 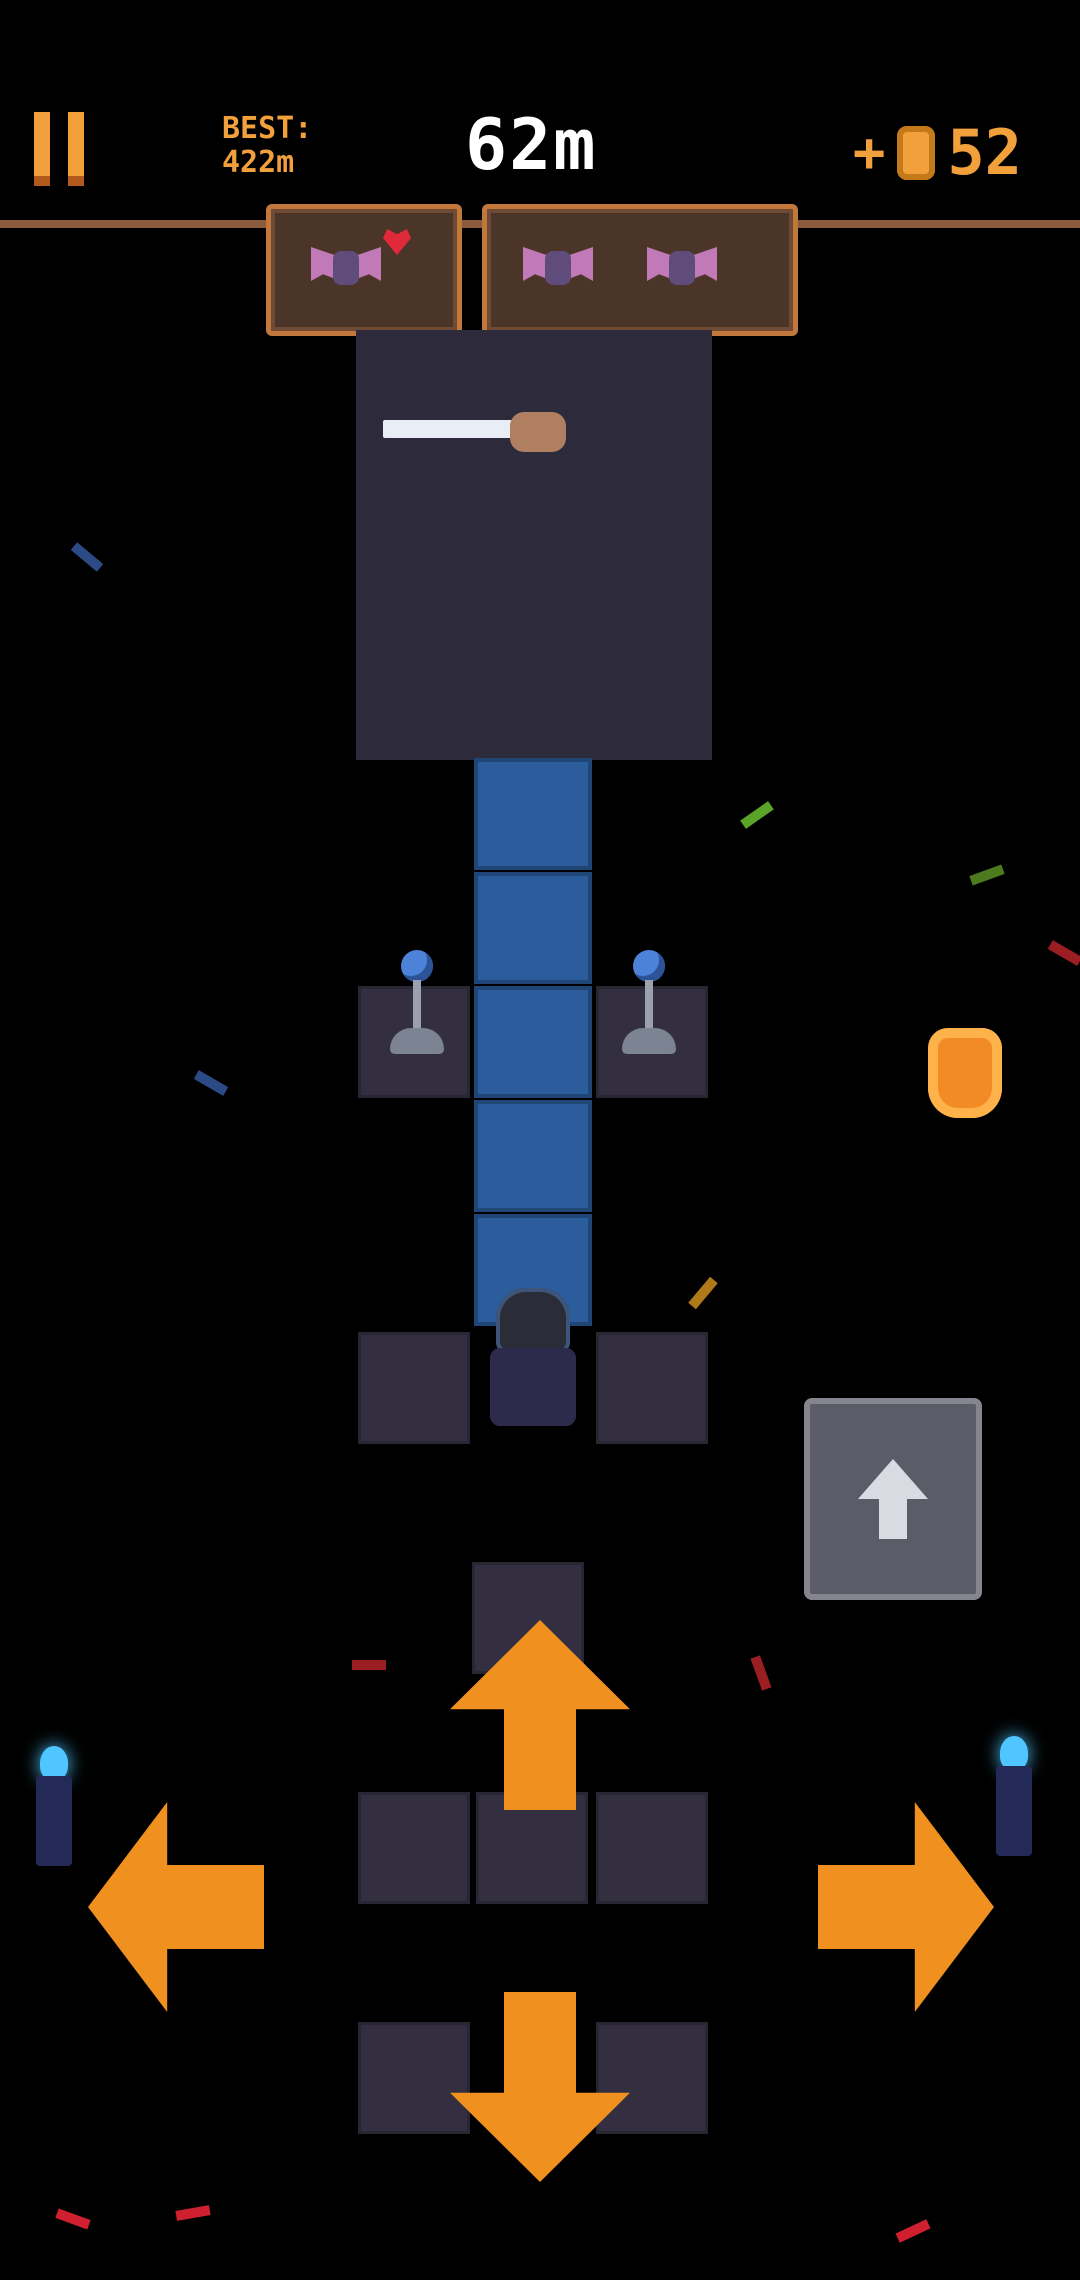 I want to click on hud-rail-left, so click(x=134, y=224).